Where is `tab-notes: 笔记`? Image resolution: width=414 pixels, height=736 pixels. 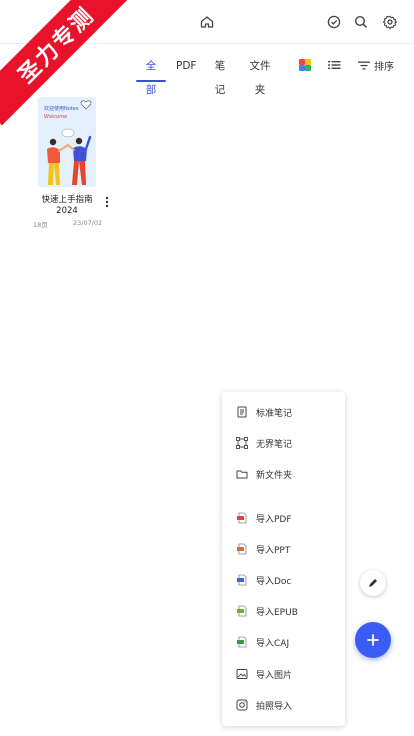
tab-notes: 笔记 is located at coordinates (220, 75).